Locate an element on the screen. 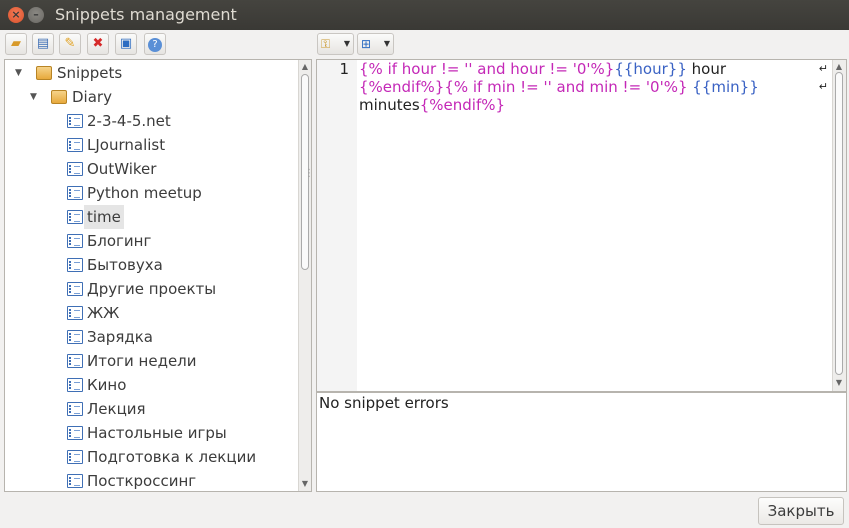 The height and width of the screenshot is (528, 849). tree-item-label: Другие проекты is located at coordinates (152, 289).